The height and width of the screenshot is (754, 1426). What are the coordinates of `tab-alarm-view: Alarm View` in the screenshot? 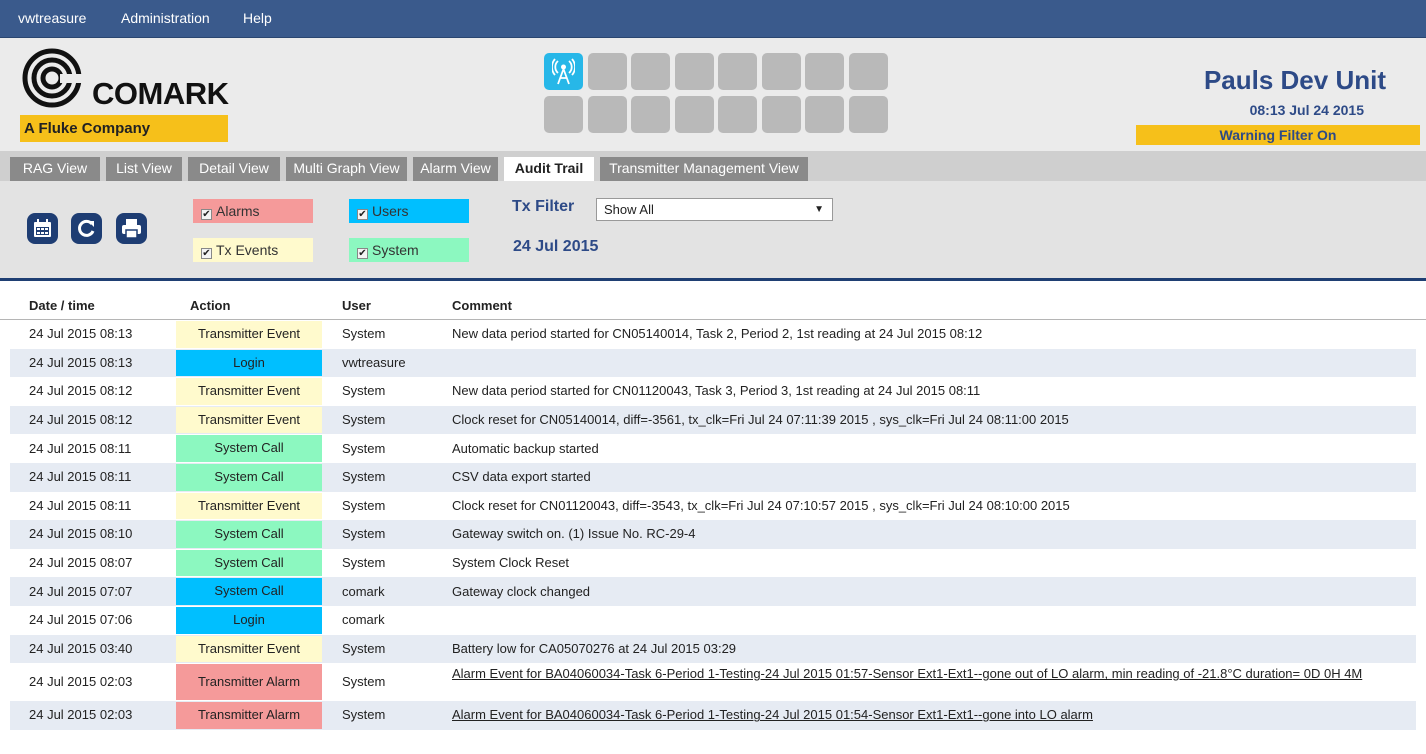 It's located at (455, 169).